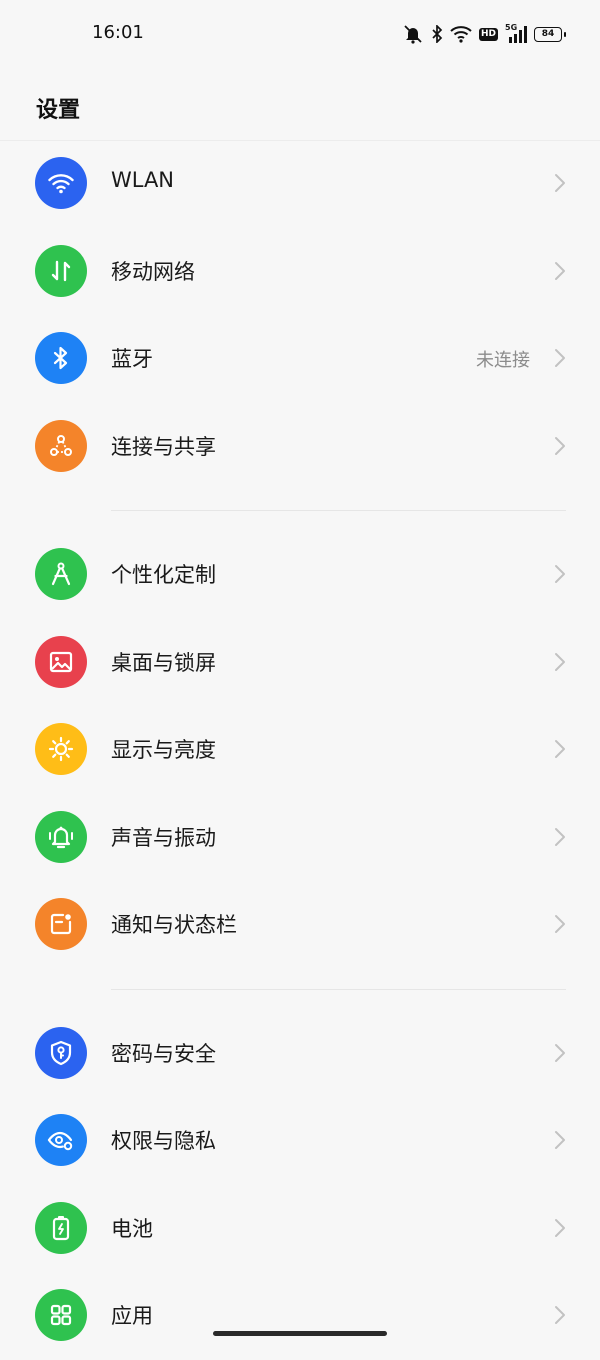 This screenshot has width=600, height=1360. What do you see at coordinates (61, 749) in the screenshot?
I see `brightness-icon` at bounding box center [61, 749].